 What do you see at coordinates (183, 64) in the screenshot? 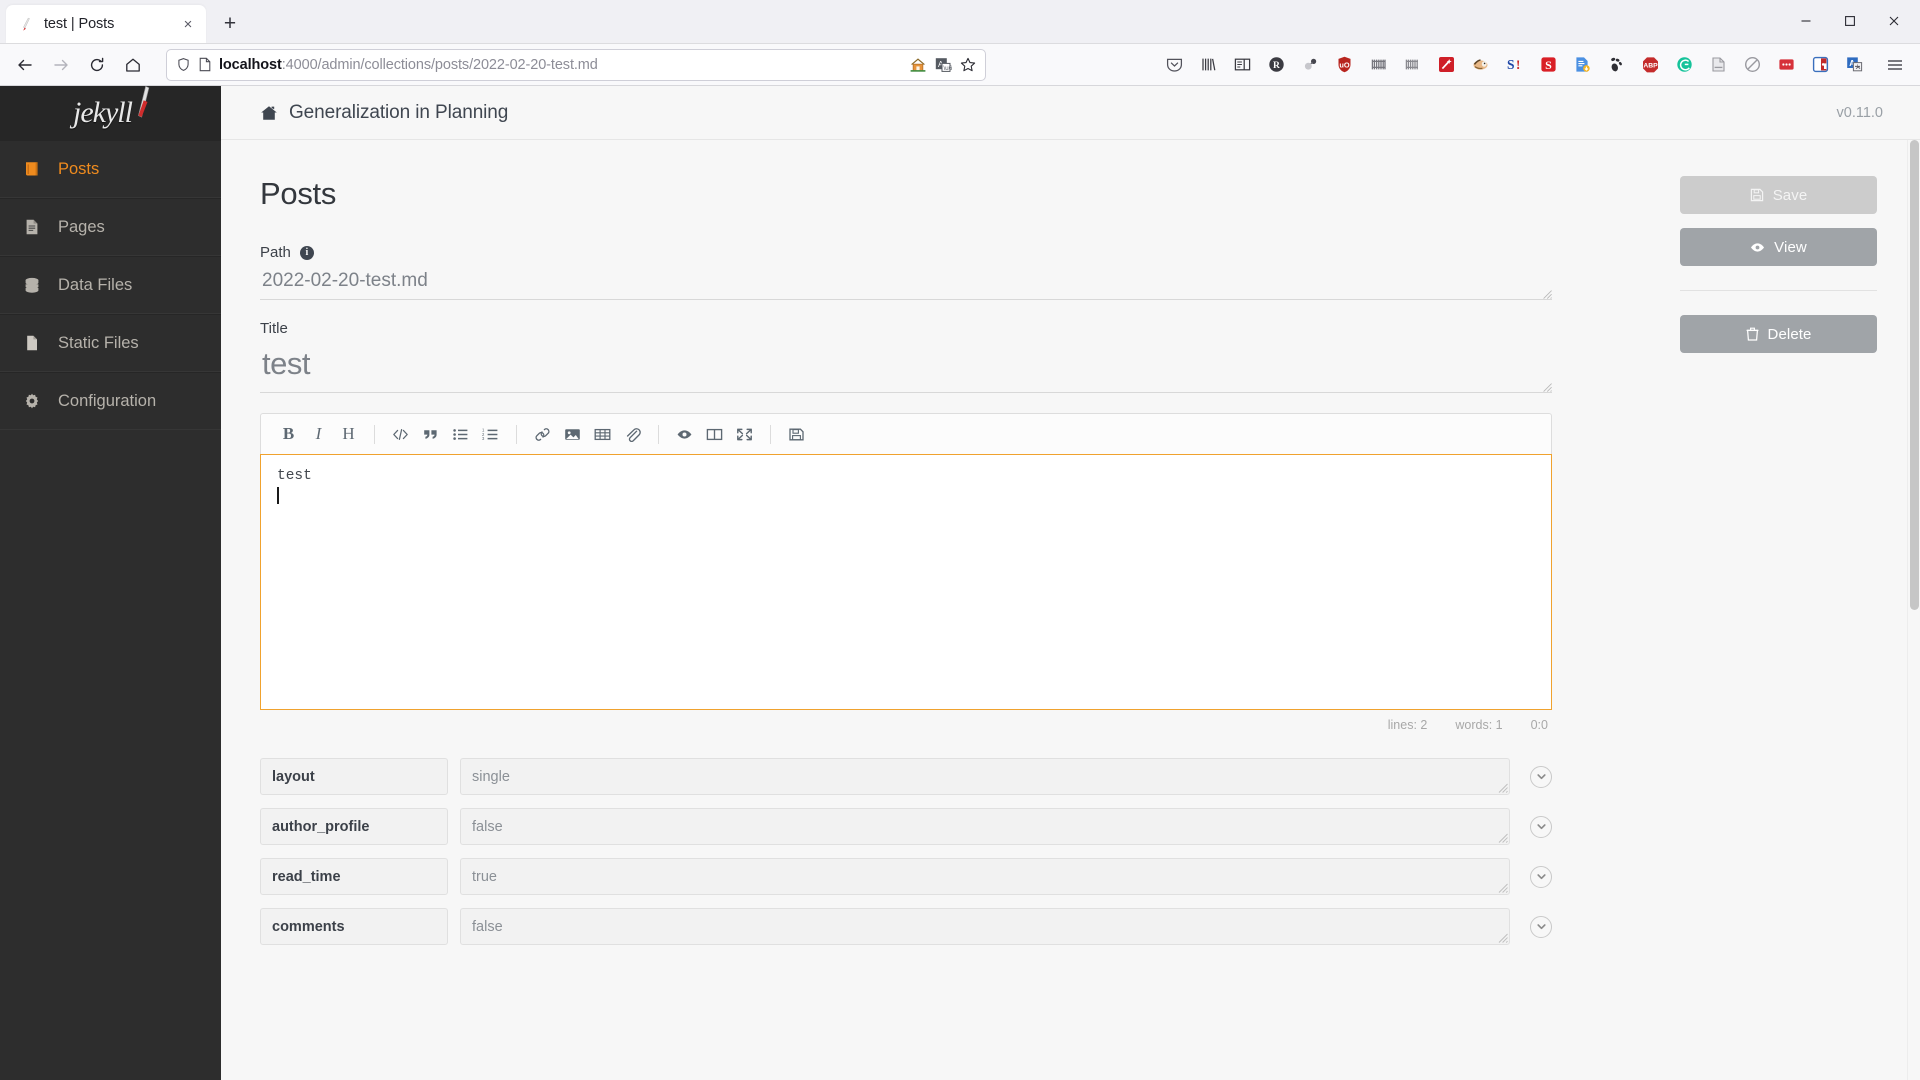
I see `tracking-protection-shield-icon` at bounding box center [183, 64].